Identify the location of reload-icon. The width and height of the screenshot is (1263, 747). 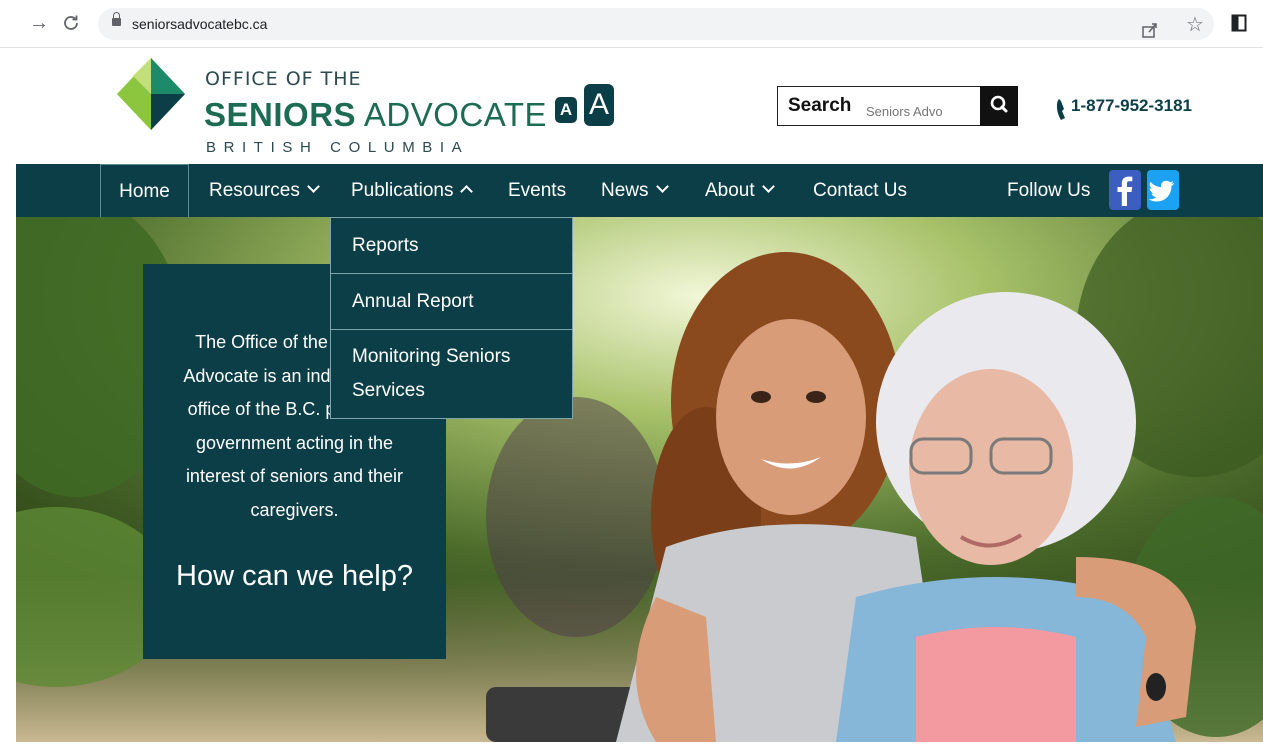
(71, 23).